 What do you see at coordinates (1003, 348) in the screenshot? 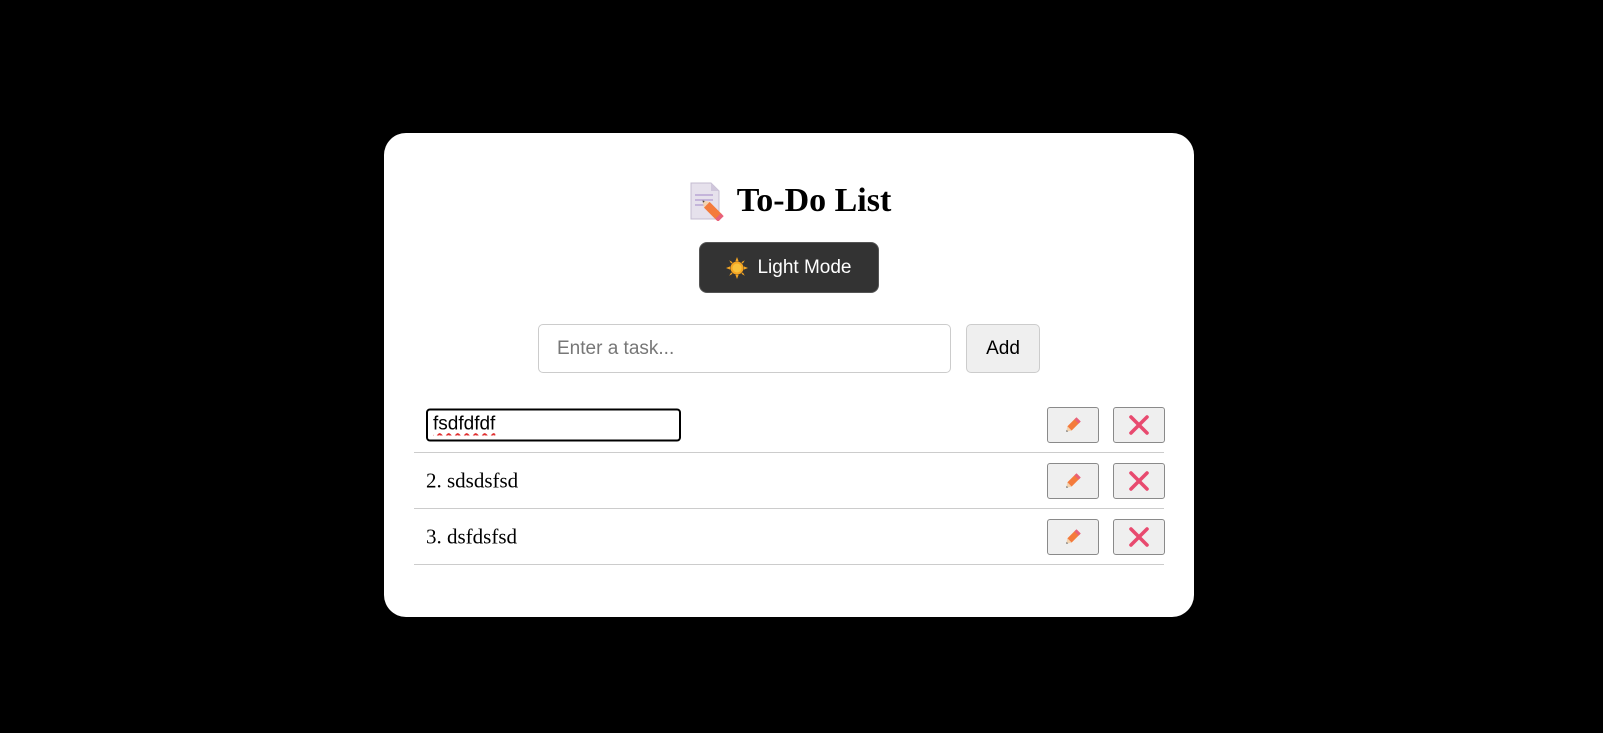
I see `add-button: Add` at bounding box center [1003, 348].